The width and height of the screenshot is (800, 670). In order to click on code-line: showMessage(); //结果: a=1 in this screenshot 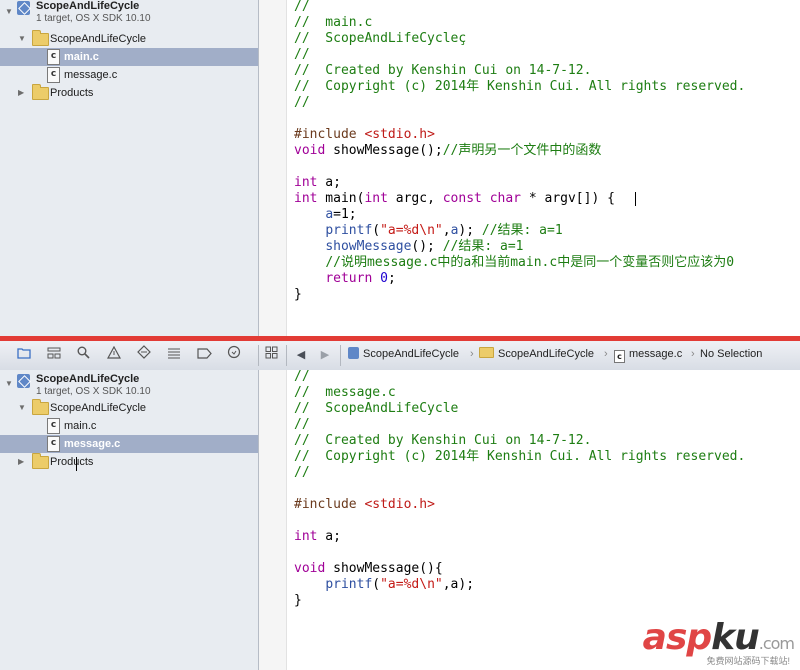, I will do `click(519, 247)`.